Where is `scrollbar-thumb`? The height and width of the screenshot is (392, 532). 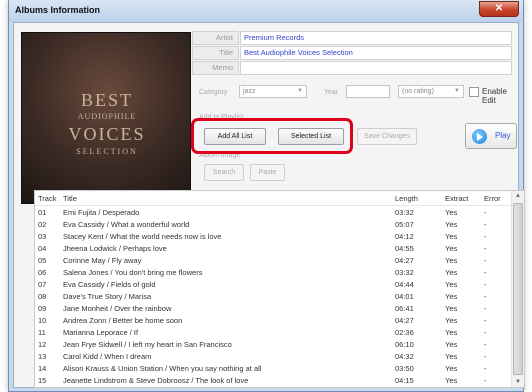
scrollbar-thumb is located at coordinates (518, 289).